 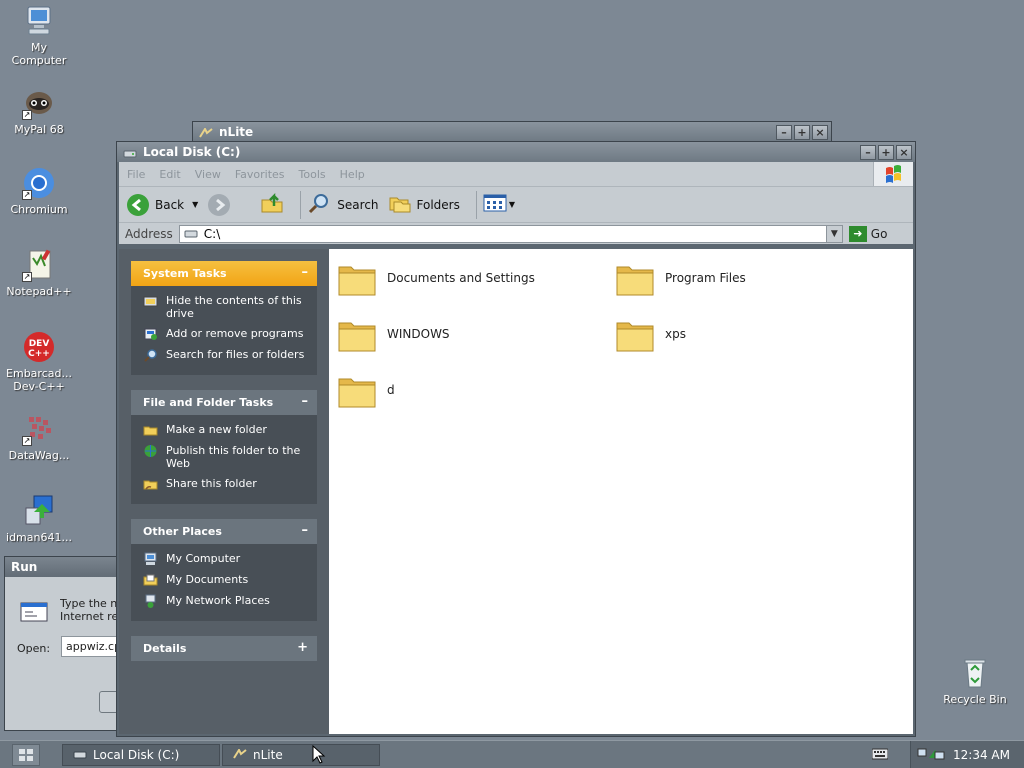 I want to click on go-arrow-icon: ➜, so click(x=857, y=233).